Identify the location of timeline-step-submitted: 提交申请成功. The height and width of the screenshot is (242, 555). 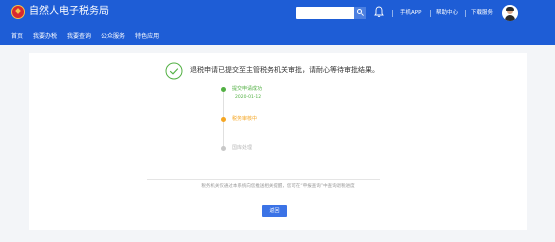
(247, 89).